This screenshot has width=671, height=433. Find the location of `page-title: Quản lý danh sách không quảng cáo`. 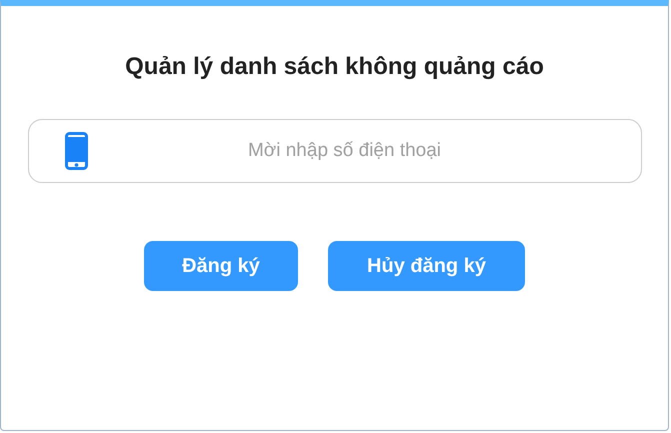

page-title: Quản lý danh sách không quảng cáo is located at coordinates (334, 67).